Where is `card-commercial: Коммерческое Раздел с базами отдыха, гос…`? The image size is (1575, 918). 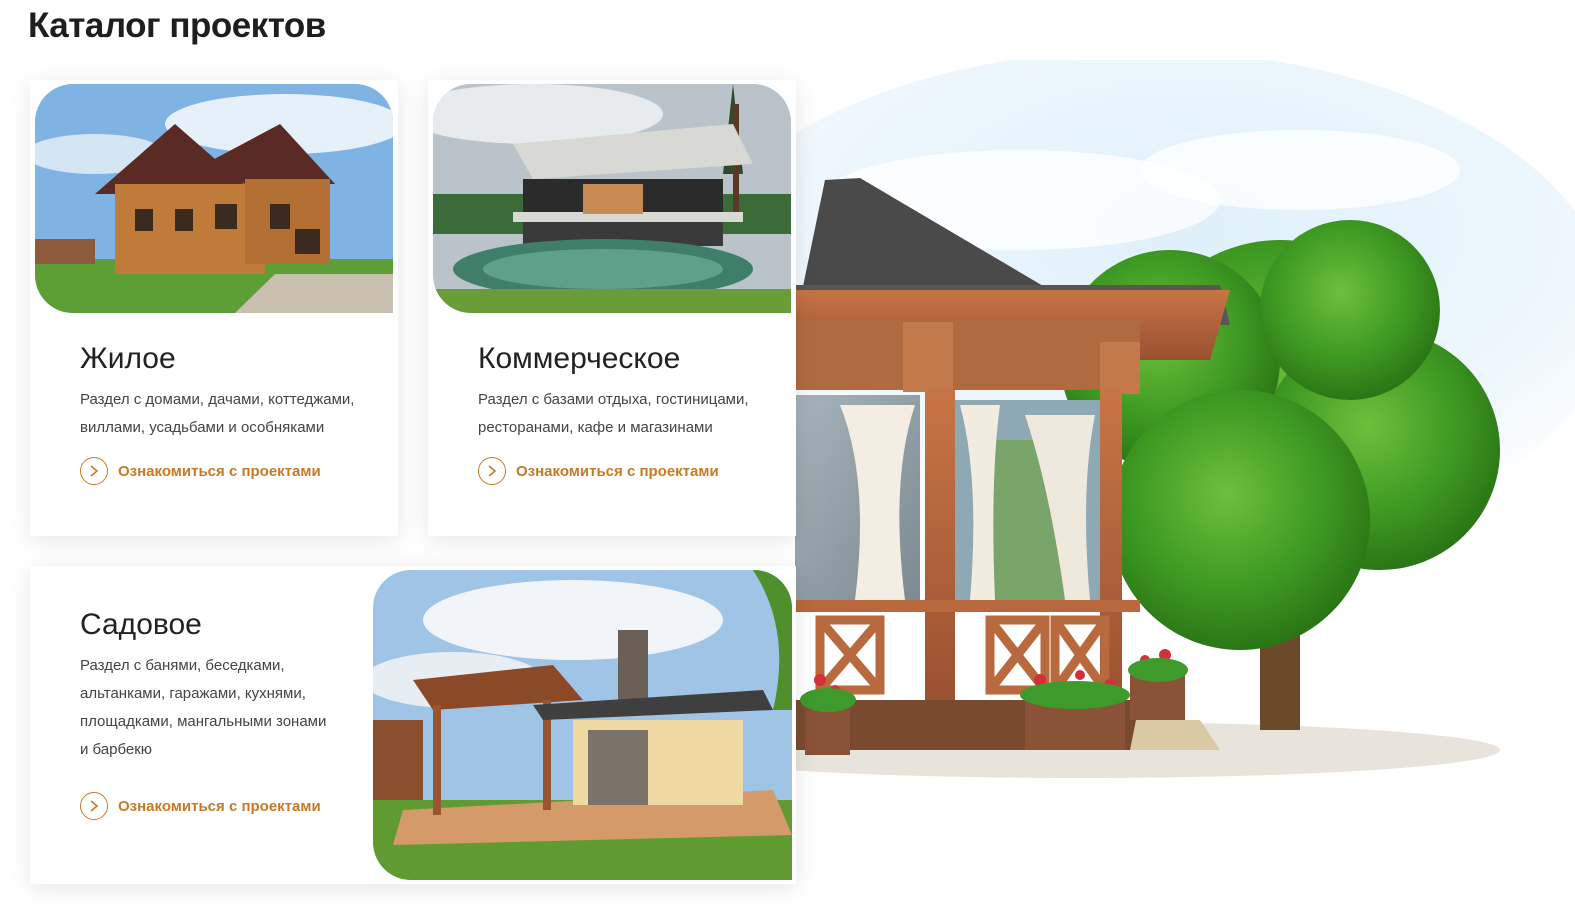 card-commercial: Коммерческое Раздел с базами отдыха, гос… is located at coordinates (612, 308).